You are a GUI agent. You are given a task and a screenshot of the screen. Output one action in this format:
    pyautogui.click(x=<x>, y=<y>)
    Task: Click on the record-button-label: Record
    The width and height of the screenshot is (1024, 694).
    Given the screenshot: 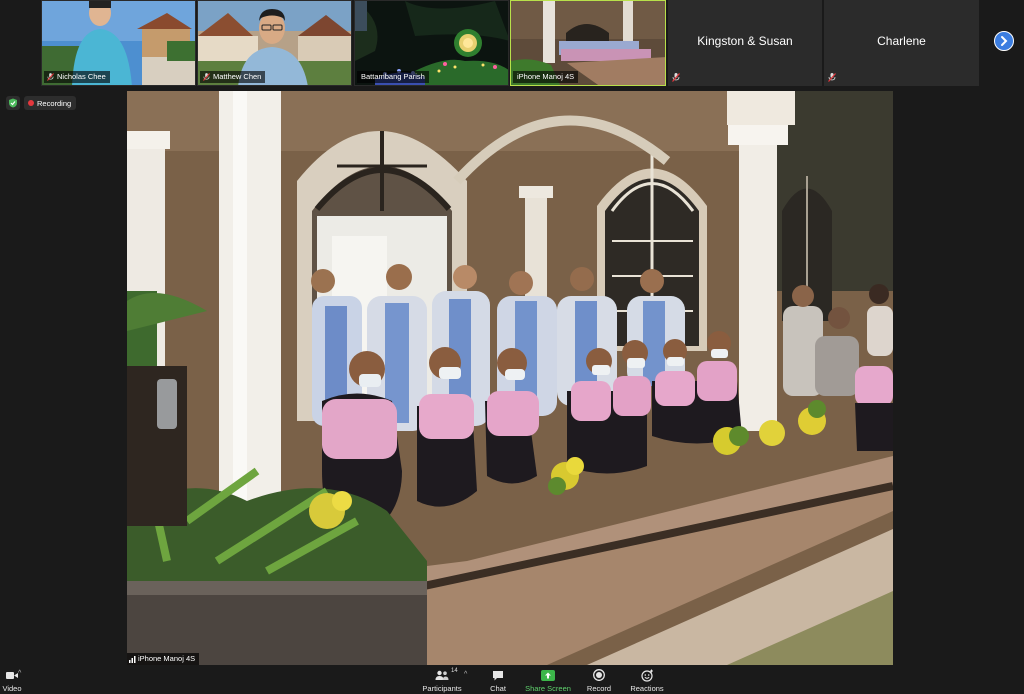 What is the action you would take?
    pyautogui.click(x=599, y=688)
    